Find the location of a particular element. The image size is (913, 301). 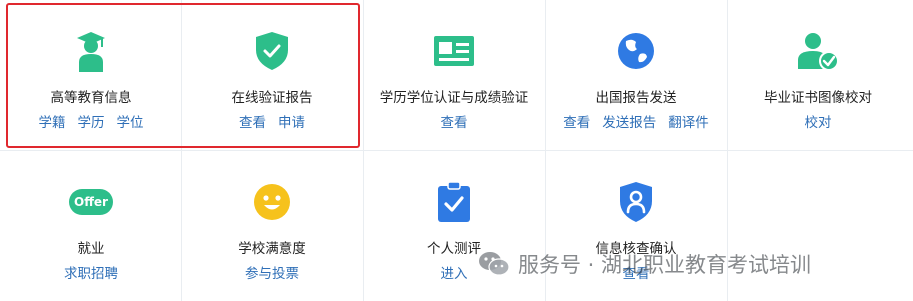

watermark-text: 服务号 · 湖北职业教育考试培训 is located at coordinates (665, 265).